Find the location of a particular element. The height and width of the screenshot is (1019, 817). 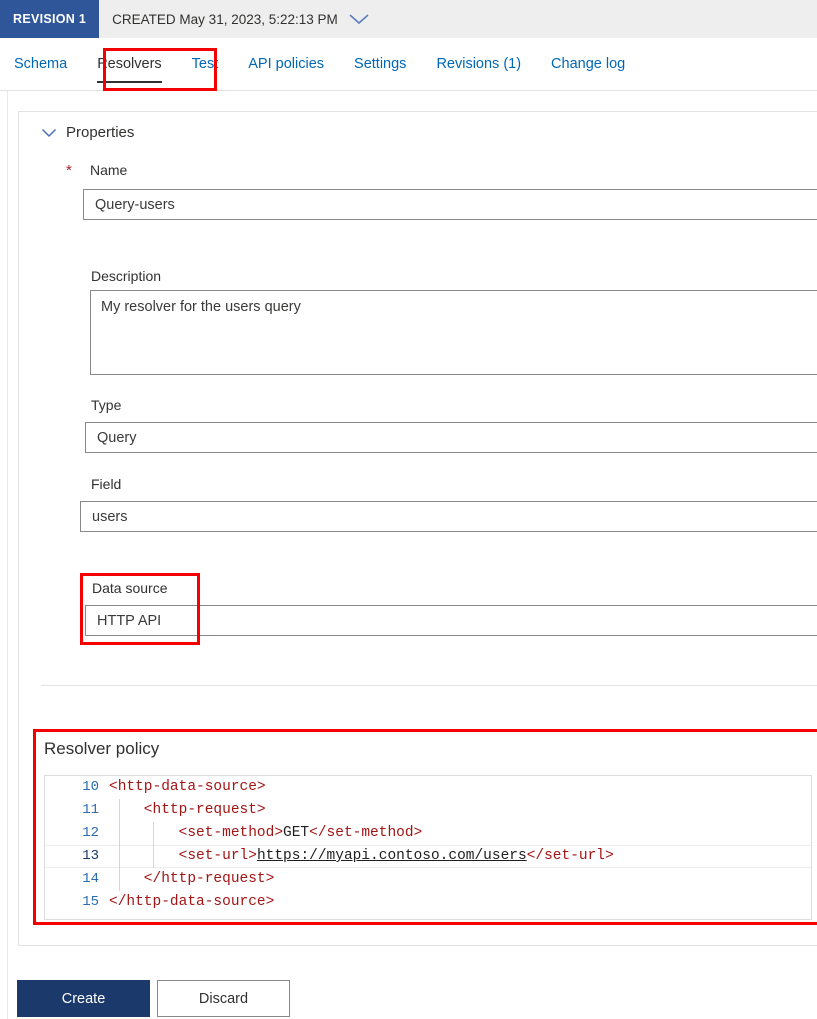

page-left-edge is located at coordinates (7, 555).